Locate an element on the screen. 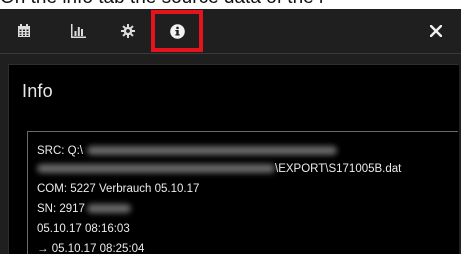  com-line: COM: 5227 Verbrauch 05.10.17 is located at coordinates (118, 189).